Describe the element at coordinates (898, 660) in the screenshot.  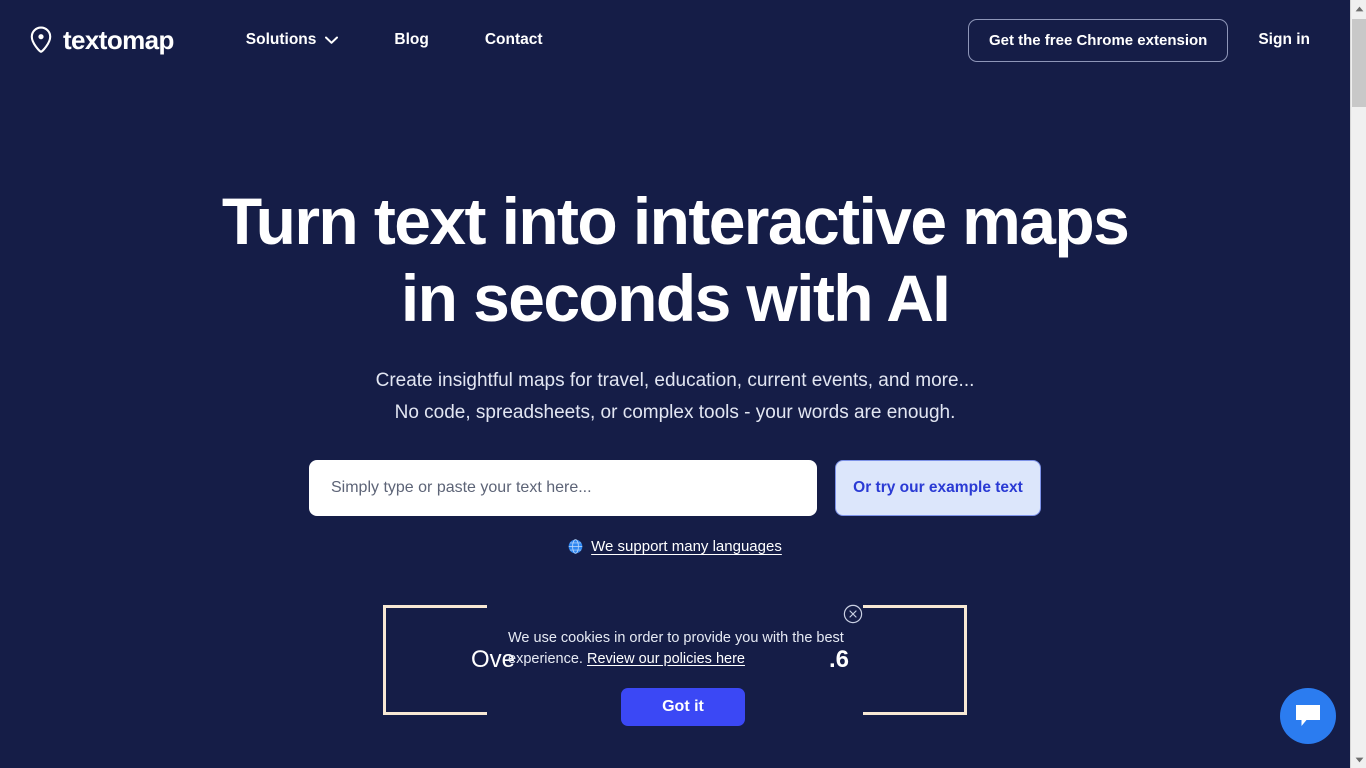
I see `stat-box-right: .6` at that location.